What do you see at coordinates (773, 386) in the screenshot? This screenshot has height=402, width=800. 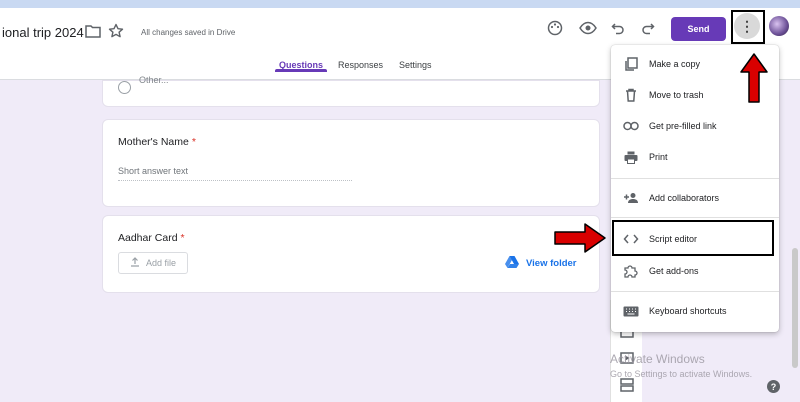 I see `help-button: ?` at bounding box center [773, 386].